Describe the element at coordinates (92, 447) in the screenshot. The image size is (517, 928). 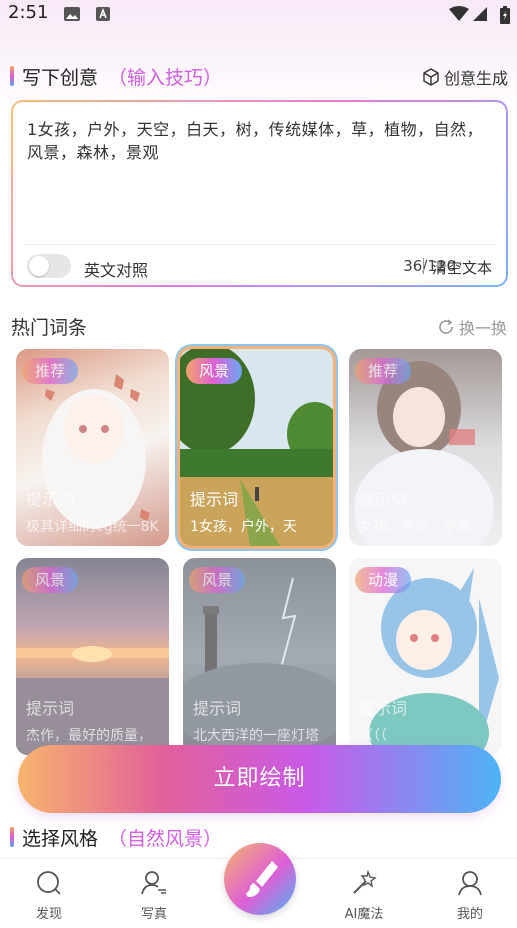
I see `hot-card: 推荐 提示词 极其详细的cg统一8K` at that location.